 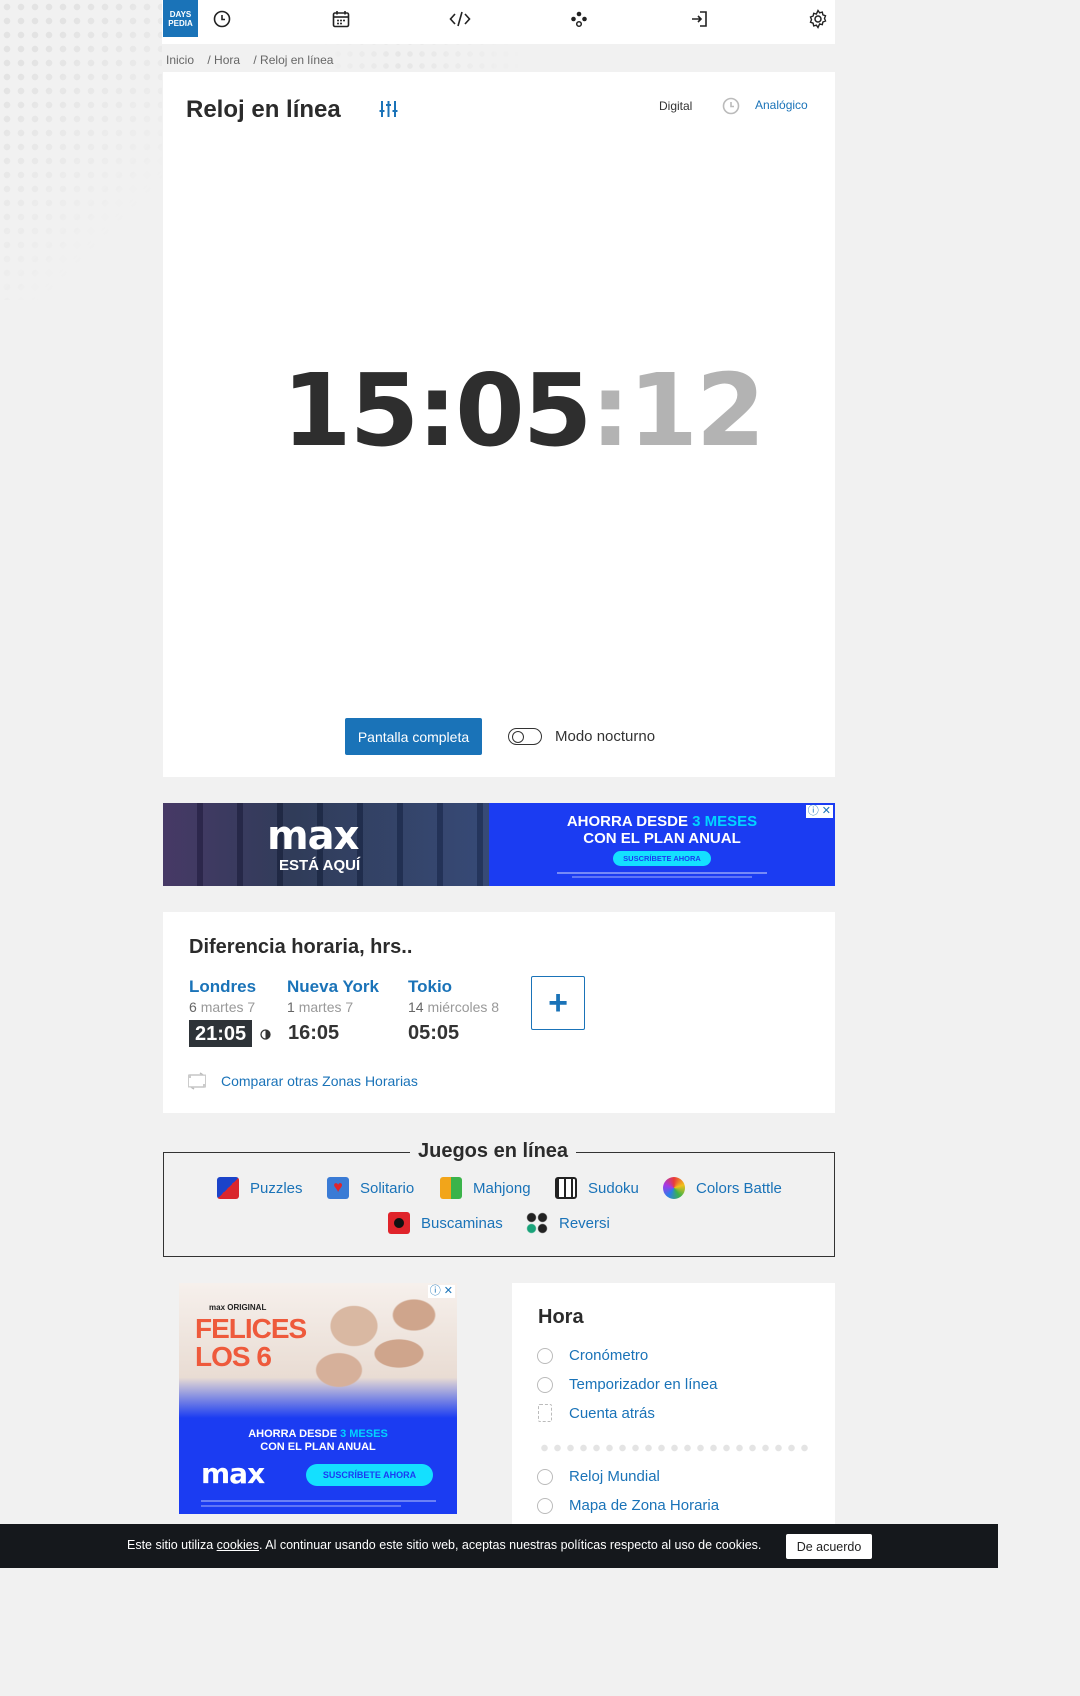 I want to click on ad-side-title-2: LOS 6, so click(x=233, y=1356).